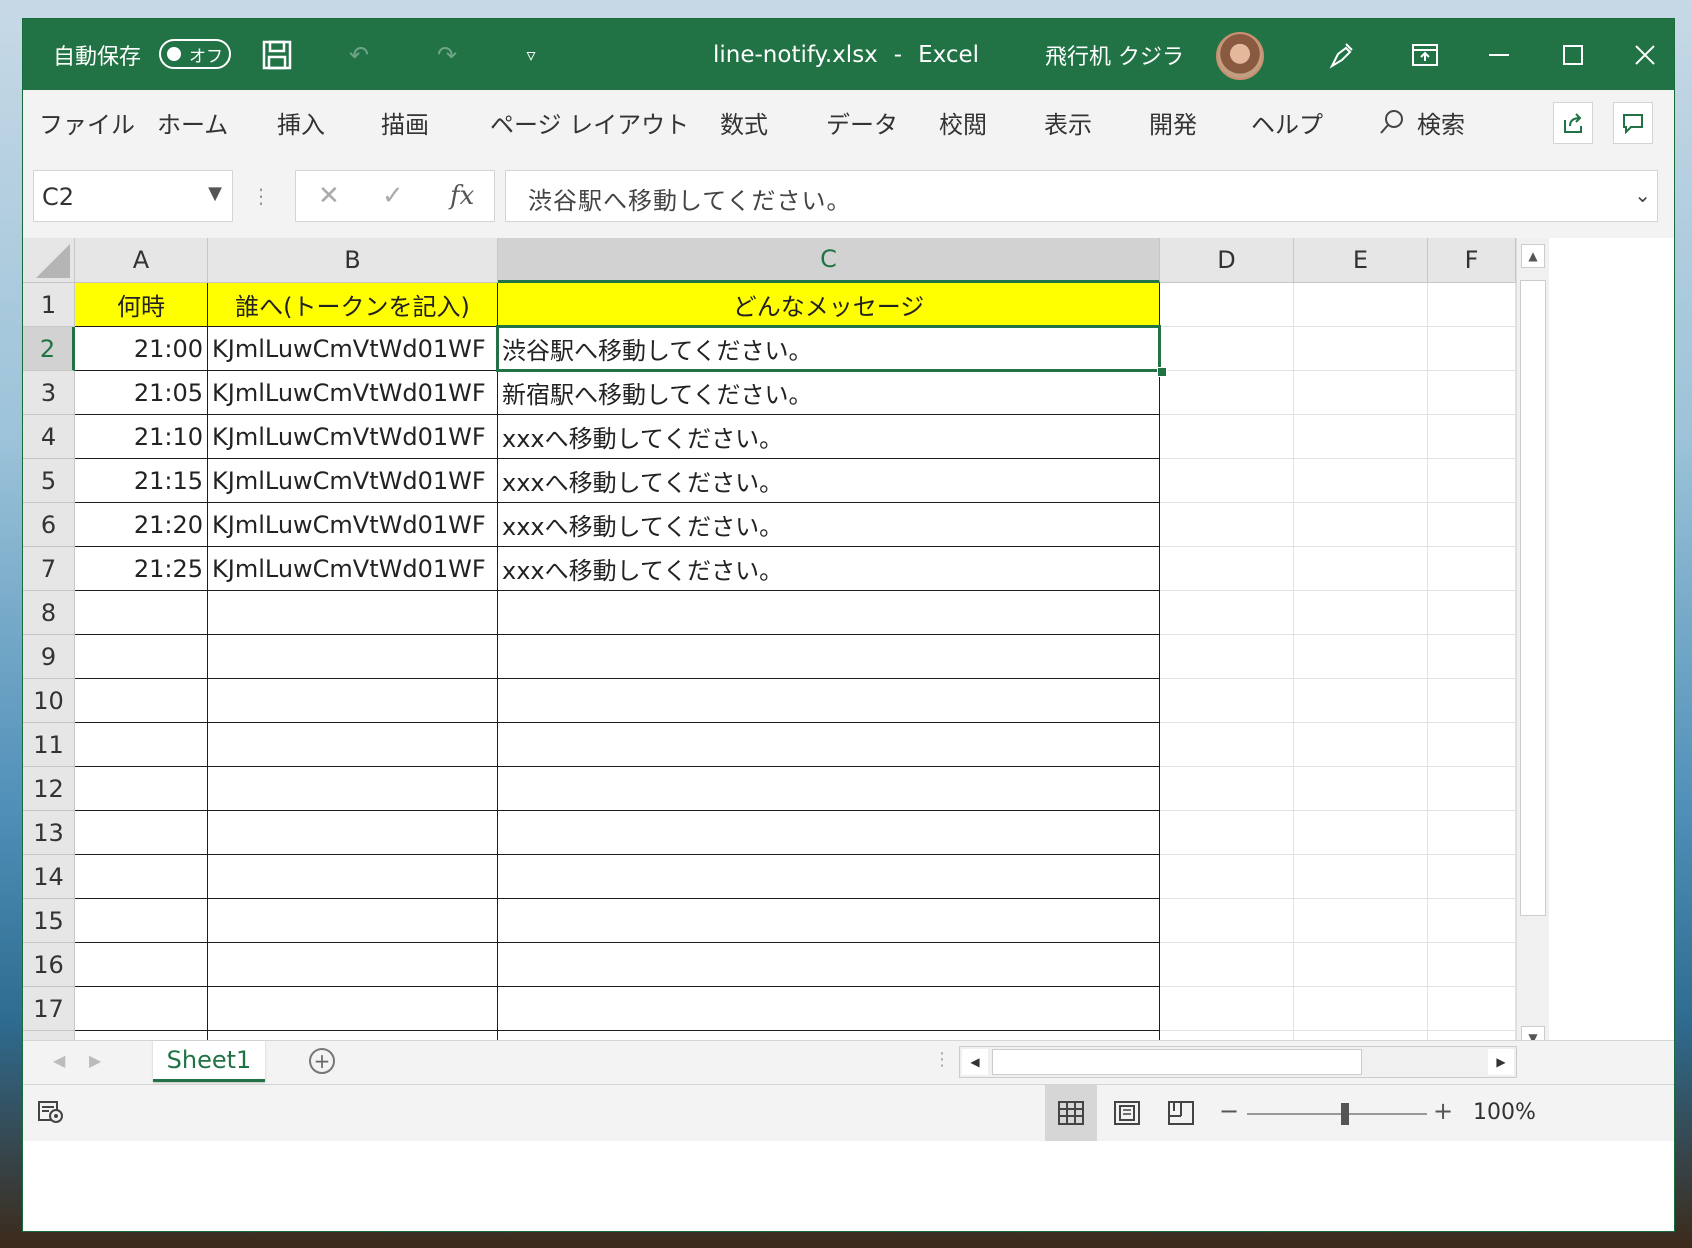 Image resolution: width=1692 pixels, height=1248 pixels. I want to click on scroll-up-icon: ▲, so click(1533, 256).